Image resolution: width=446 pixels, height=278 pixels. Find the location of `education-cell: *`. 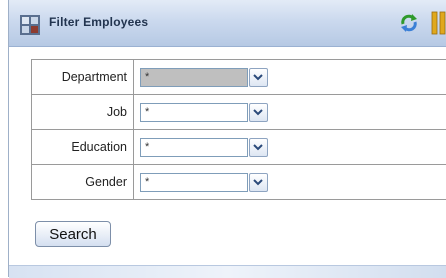

education-cell: * is located at coordinates (290, 147).